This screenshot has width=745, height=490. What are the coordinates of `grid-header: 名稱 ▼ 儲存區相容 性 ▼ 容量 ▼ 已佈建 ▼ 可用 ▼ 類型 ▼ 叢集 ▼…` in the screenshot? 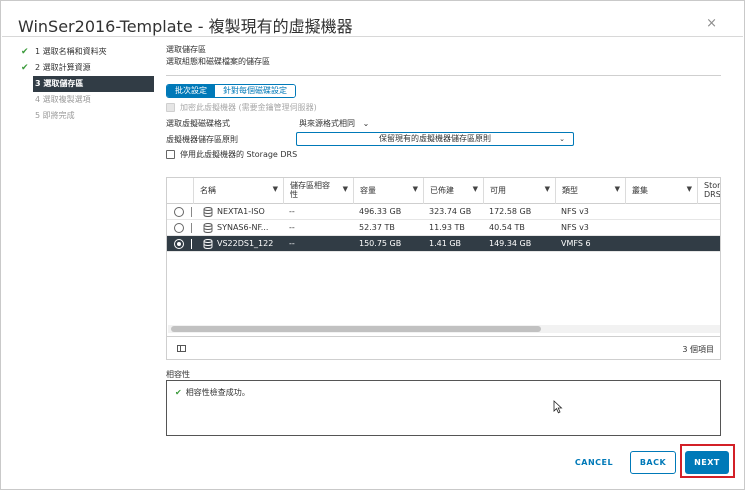 It's located at (443, 191).